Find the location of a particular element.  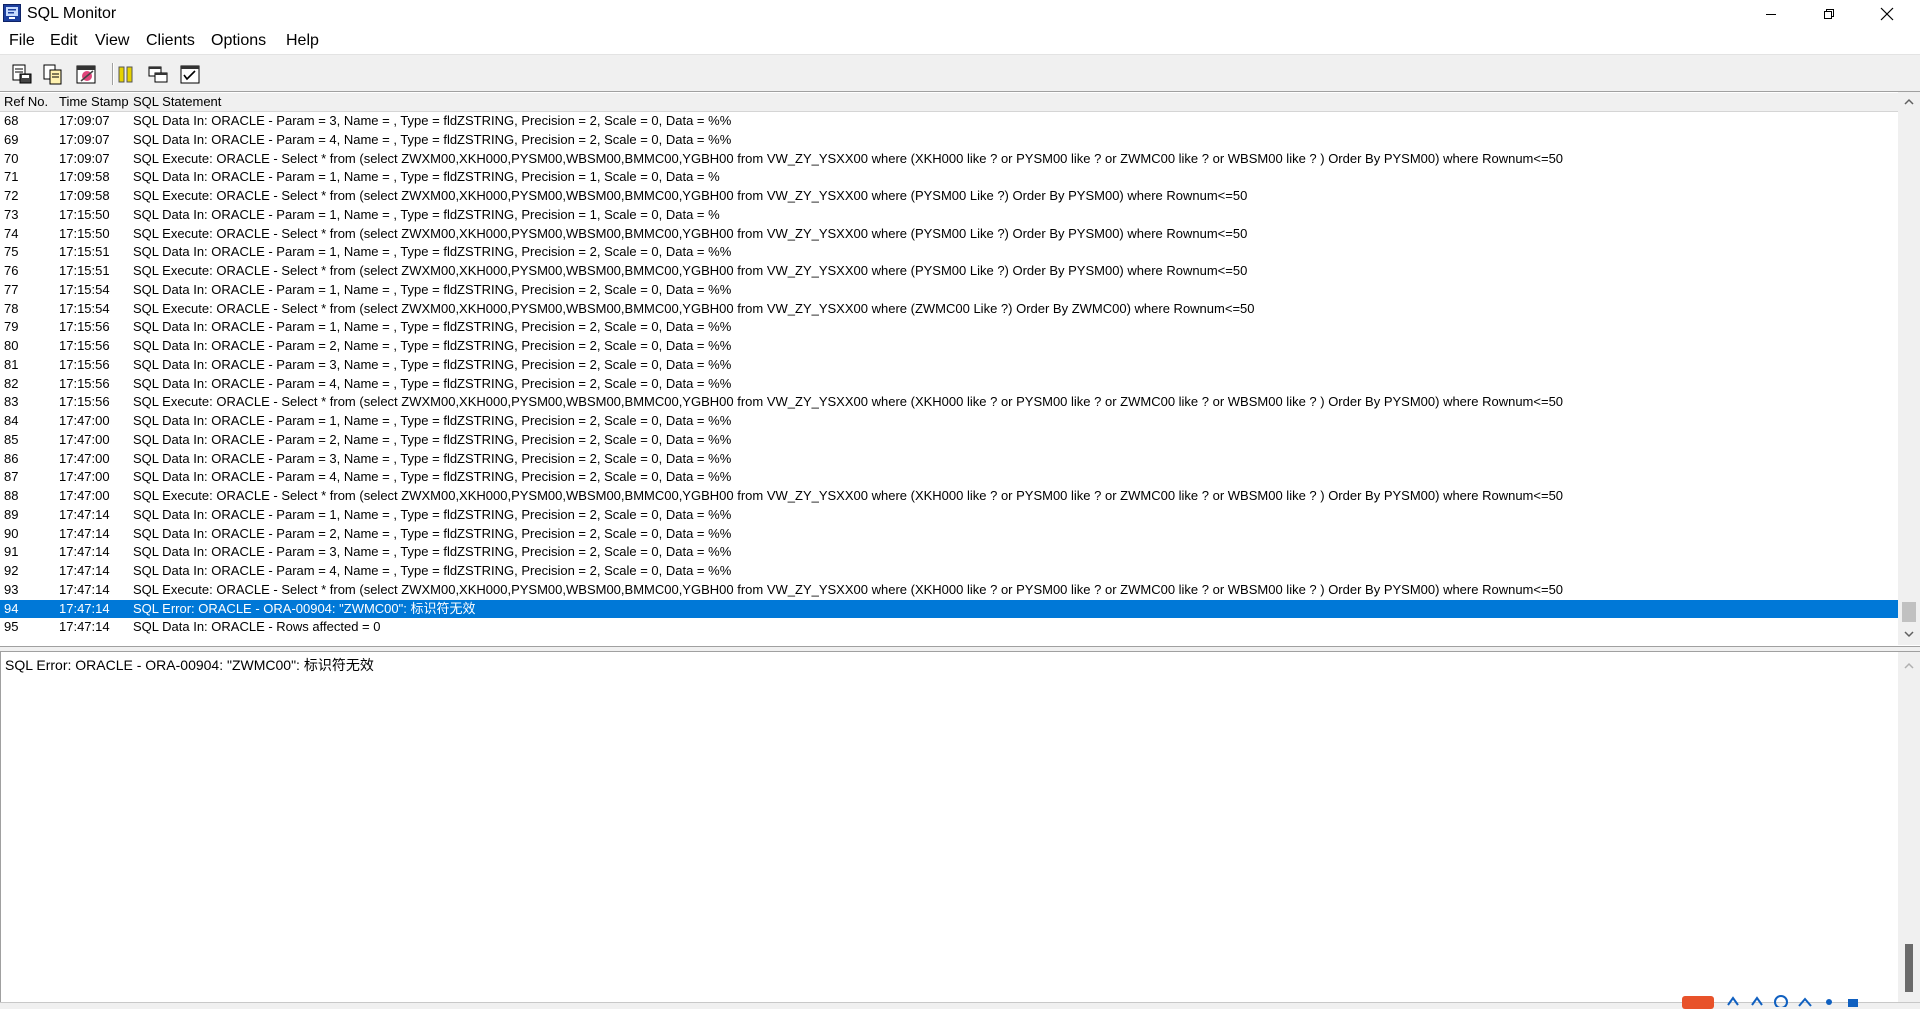

pause-button is located at coordinates (126, 74).